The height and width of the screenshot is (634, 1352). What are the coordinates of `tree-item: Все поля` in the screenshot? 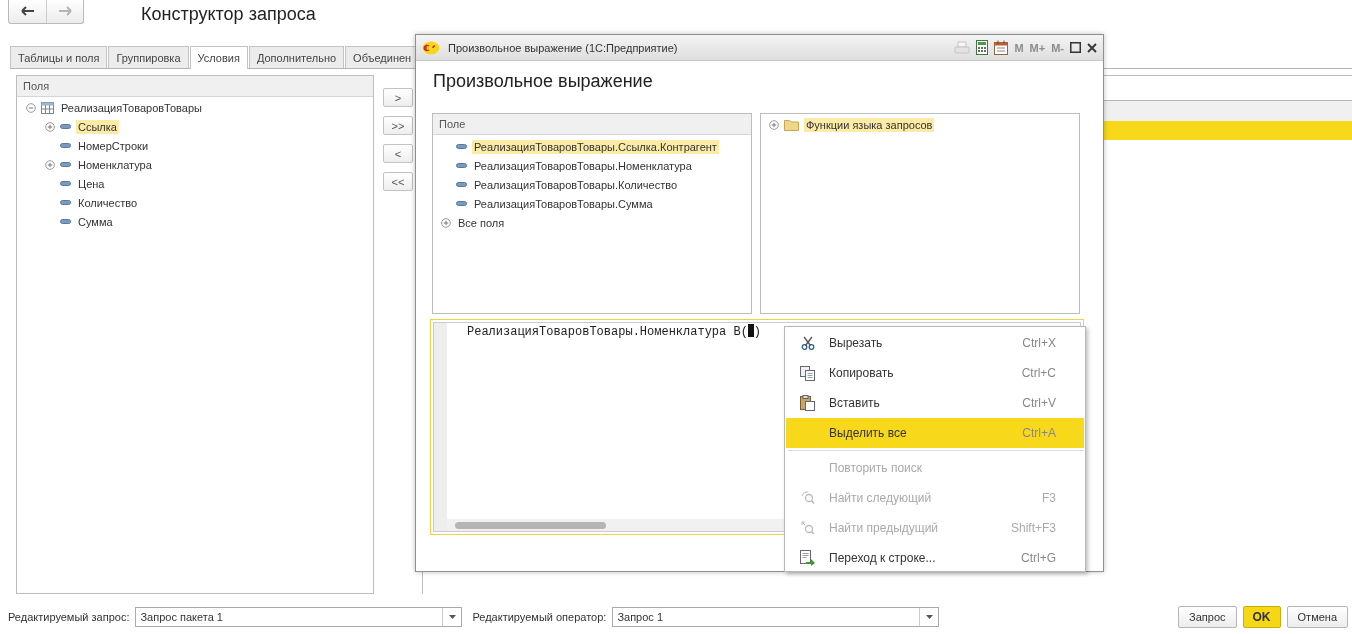 It's located at (481, 222).